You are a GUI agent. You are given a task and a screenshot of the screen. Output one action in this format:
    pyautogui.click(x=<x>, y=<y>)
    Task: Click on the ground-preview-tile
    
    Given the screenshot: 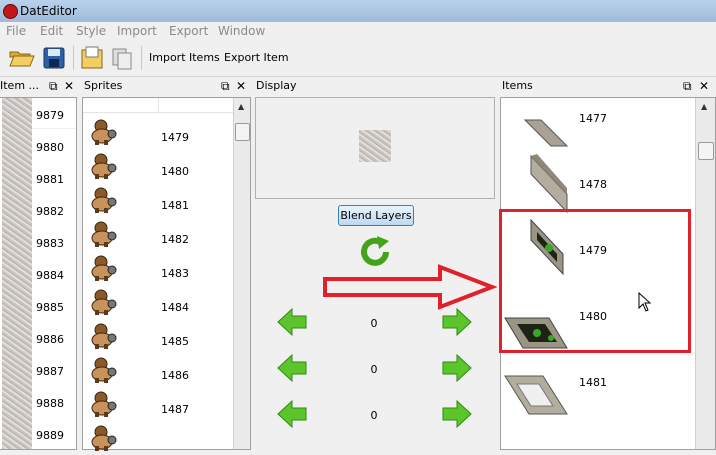 What is the action you would take?
    pyautogui.click(x=375, y=146)
    